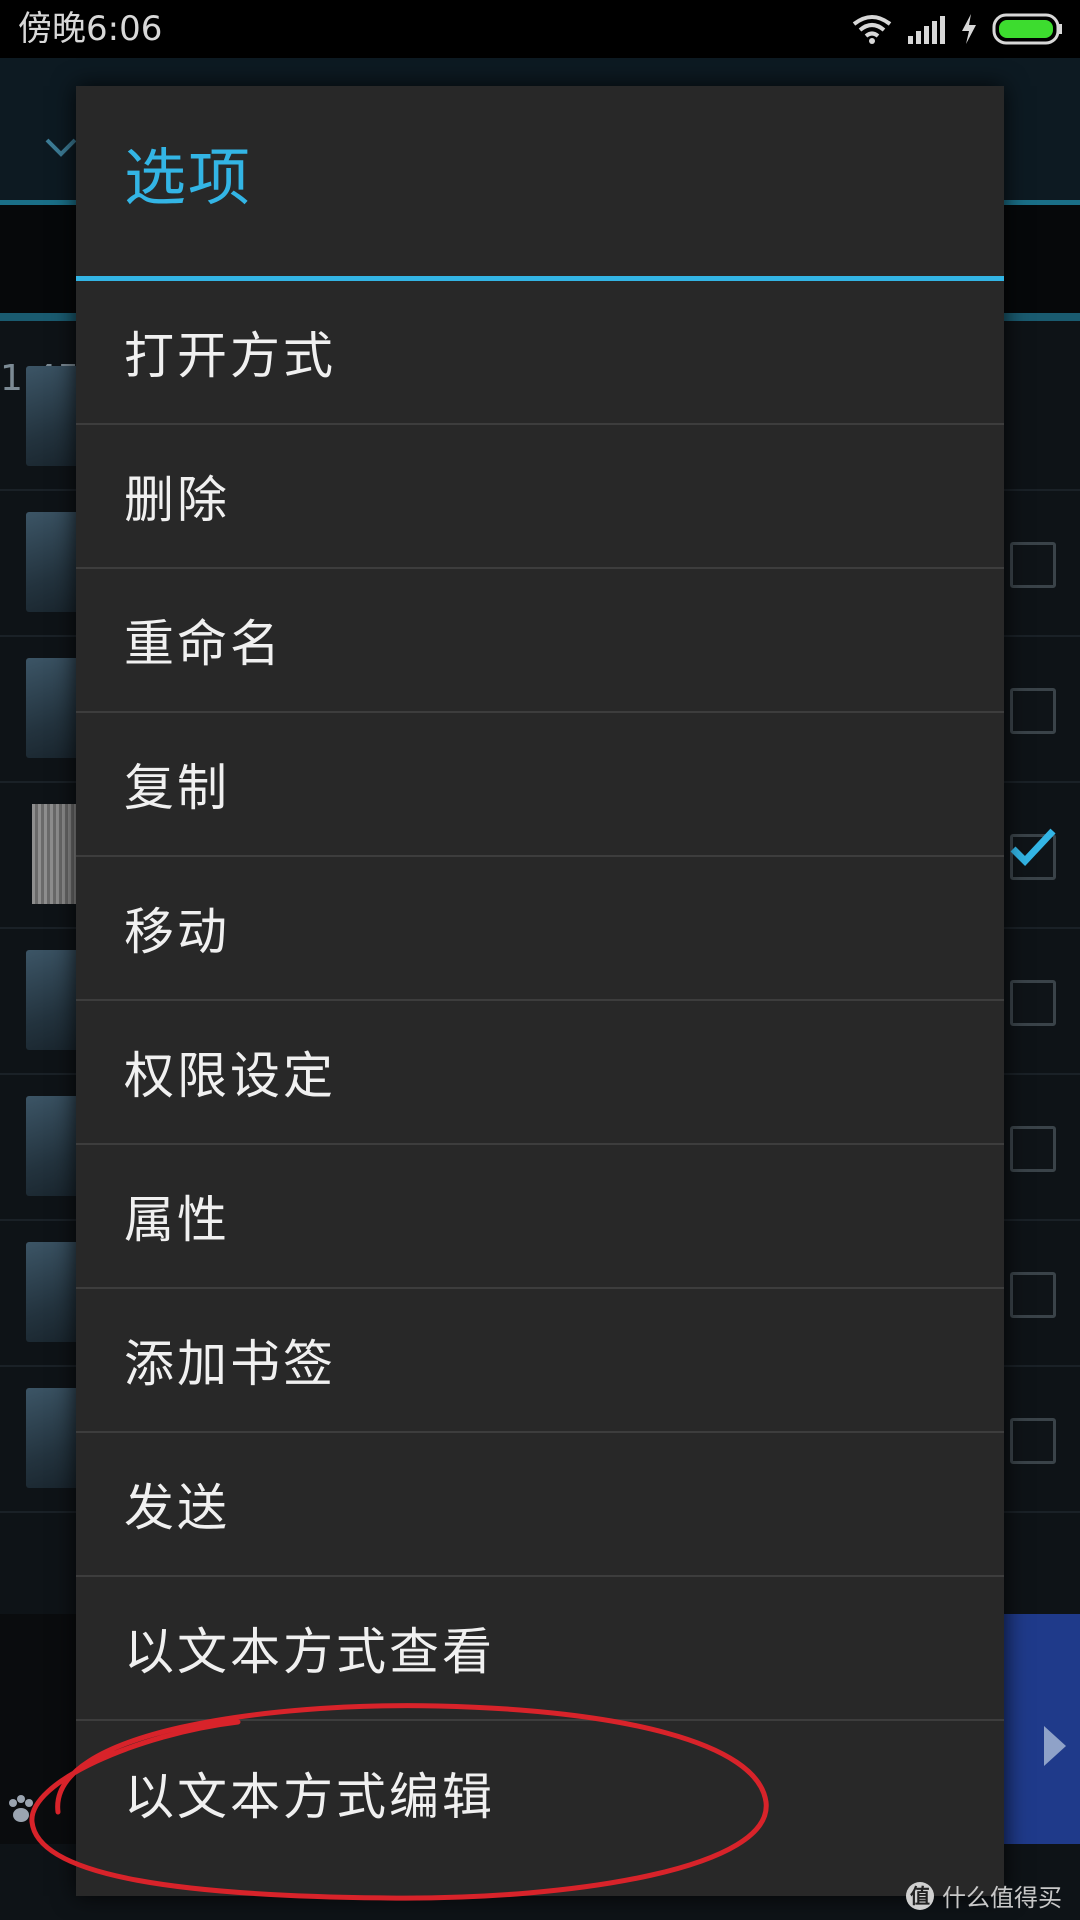 This screenshot has width=1080, height=1920. I want to click on menu-item-add-bookmark: 添加书签, so click(540, 1361).